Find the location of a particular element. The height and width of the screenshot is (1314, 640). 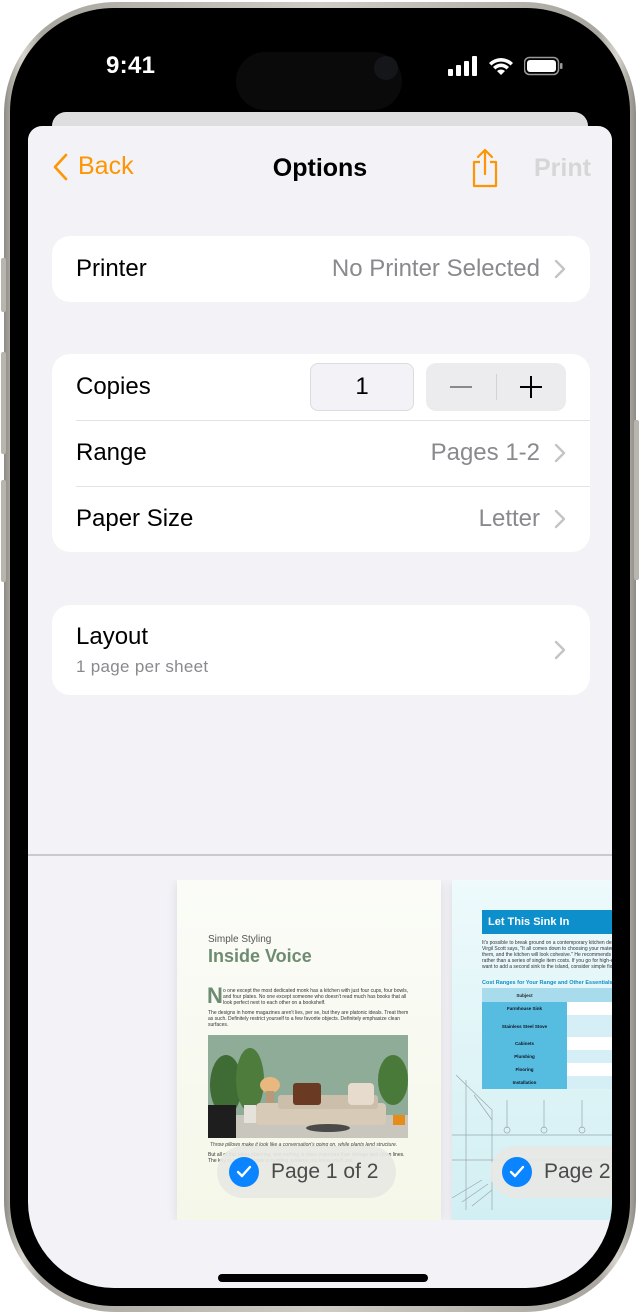

status-bar: 9:41 is located at coordinates (320, 71).